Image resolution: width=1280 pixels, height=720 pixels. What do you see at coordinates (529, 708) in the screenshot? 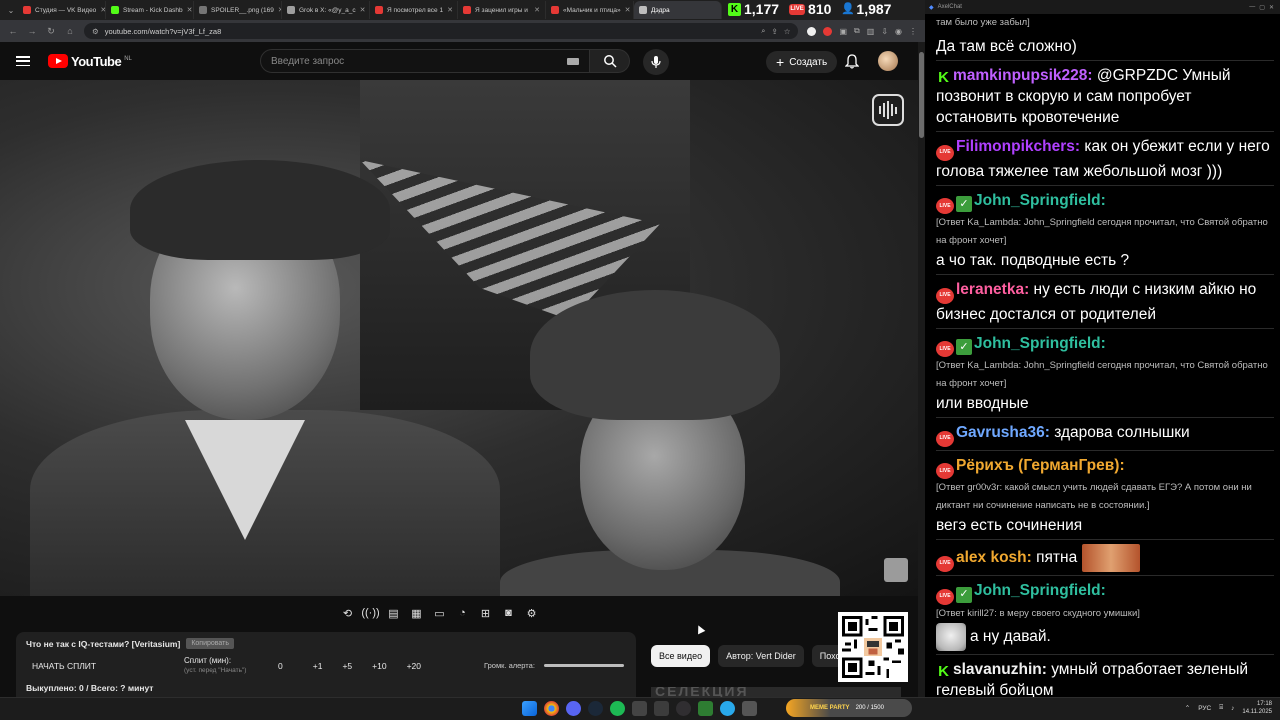
I see `windows-start-icon` at bounding box center [529, 708].